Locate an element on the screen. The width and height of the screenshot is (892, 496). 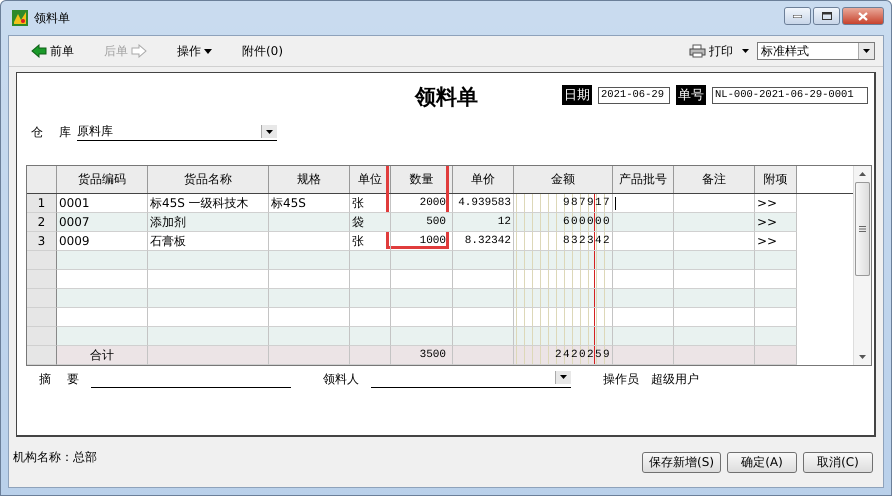
back-arrow-icon is located at coordinates (39, 51).